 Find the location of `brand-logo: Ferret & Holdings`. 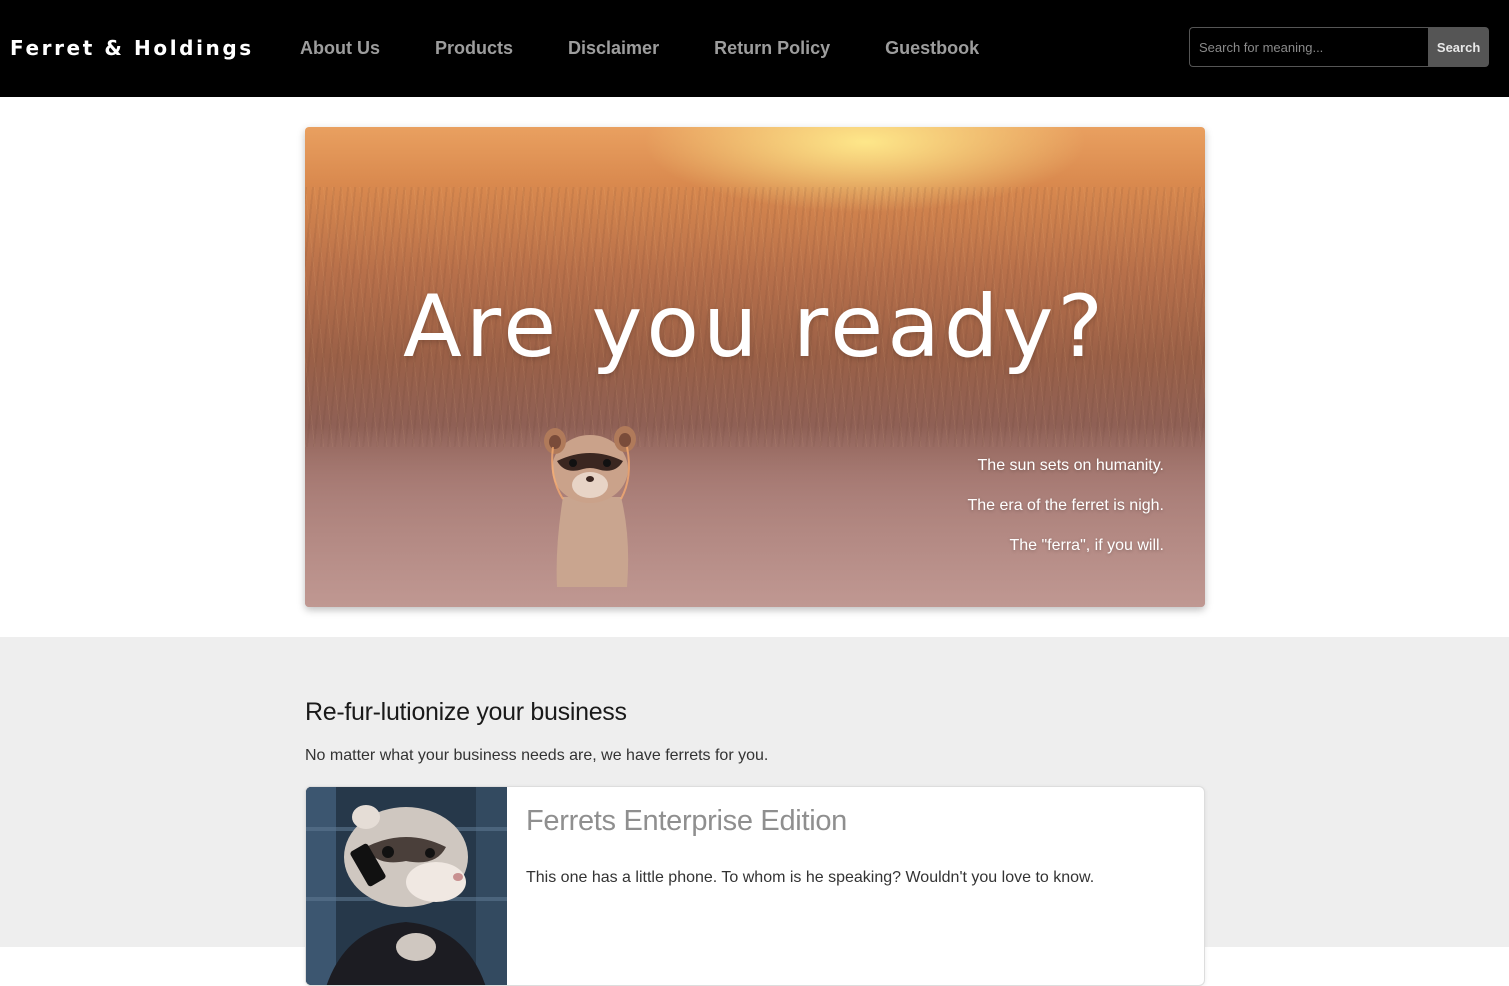

brand-logo: Ferret & Holdings is located at coordinates (132, 48).